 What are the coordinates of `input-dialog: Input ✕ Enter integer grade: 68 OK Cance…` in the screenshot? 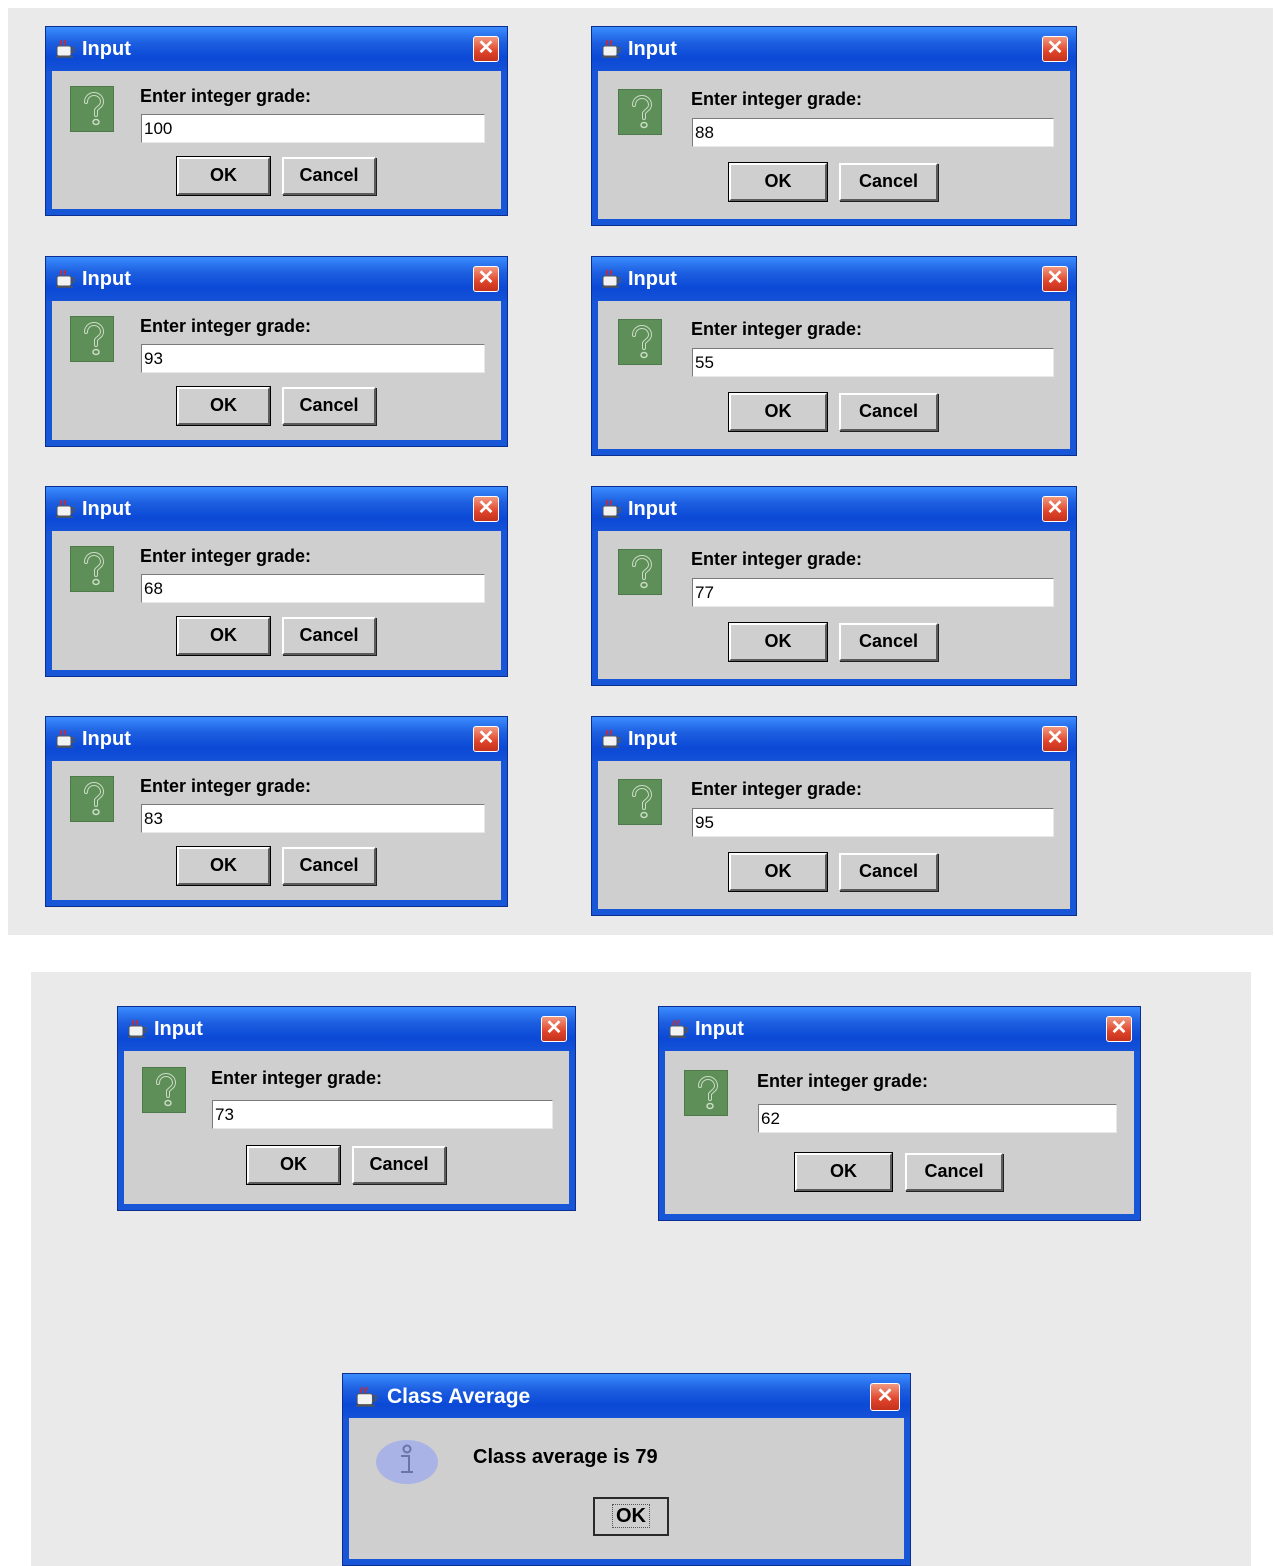 It's located at (276, 581).